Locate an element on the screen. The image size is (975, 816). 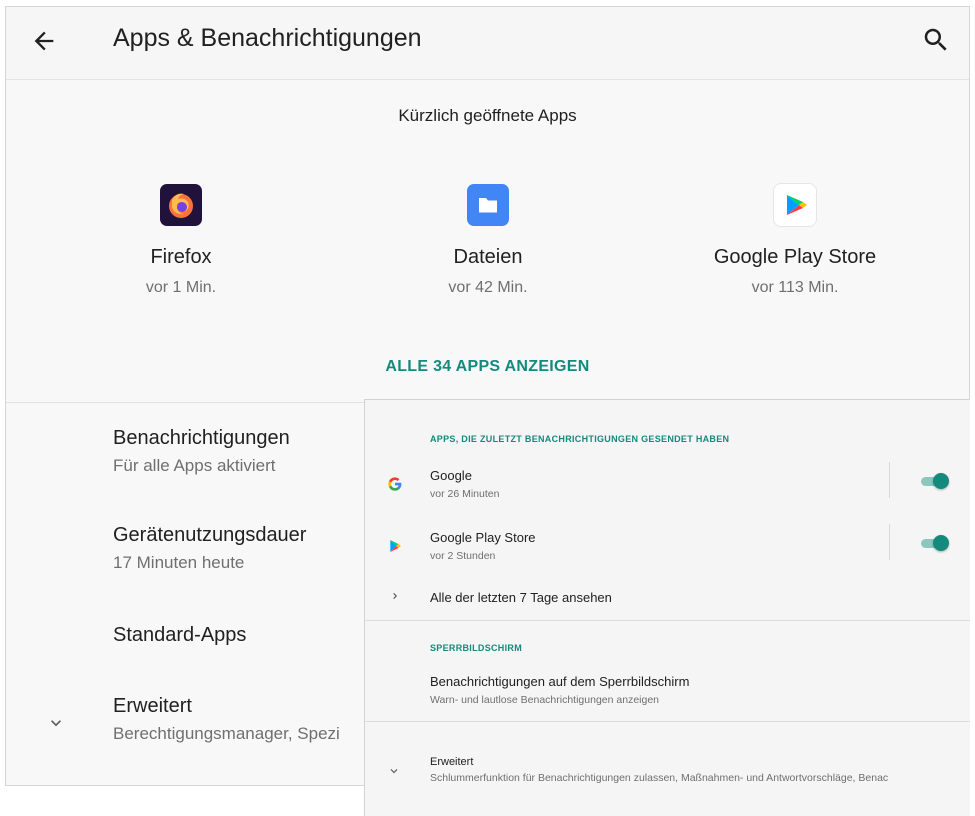
app-time: vor 42 Min. is located at coordinates (488, 287).